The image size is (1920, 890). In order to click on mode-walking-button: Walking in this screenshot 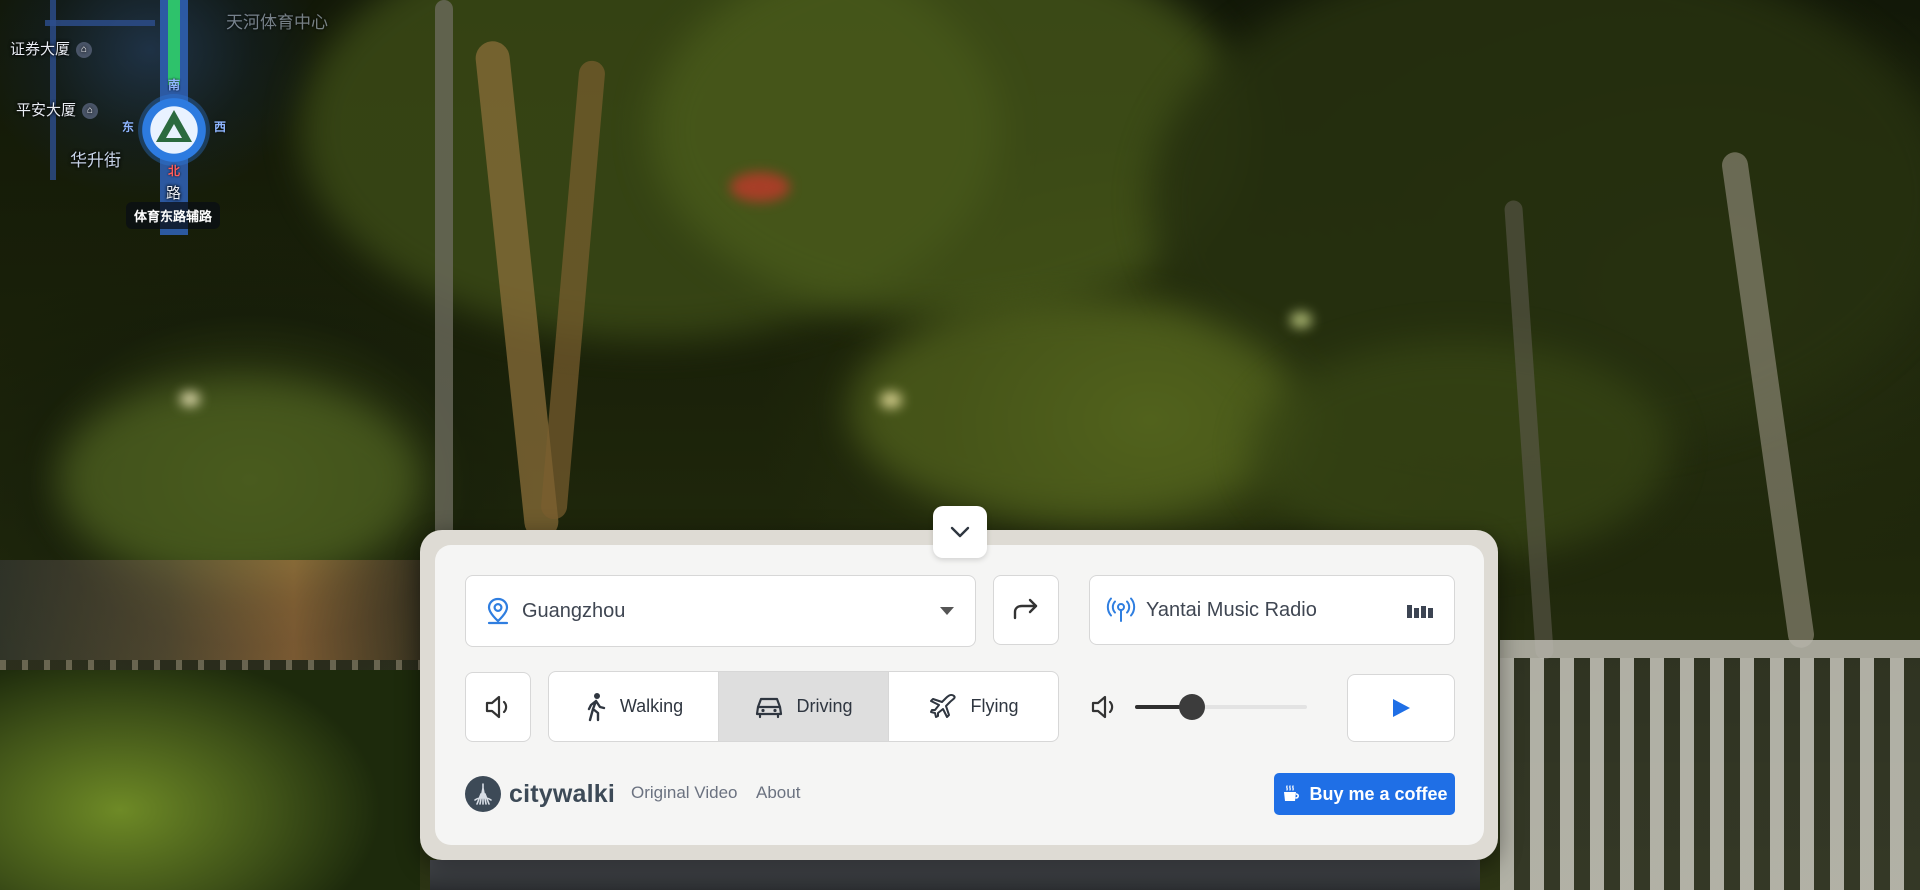, I will do `click(633, 706)`.